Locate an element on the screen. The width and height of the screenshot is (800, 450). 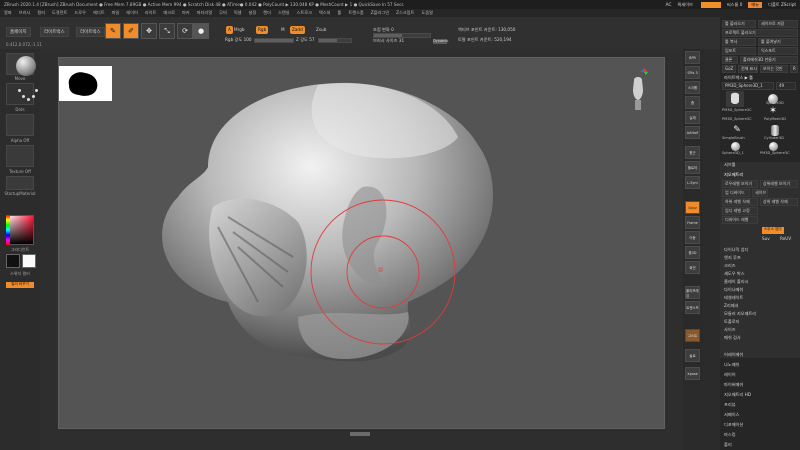
menu-texture: 텍스처 is located at coordinates (325, 13).